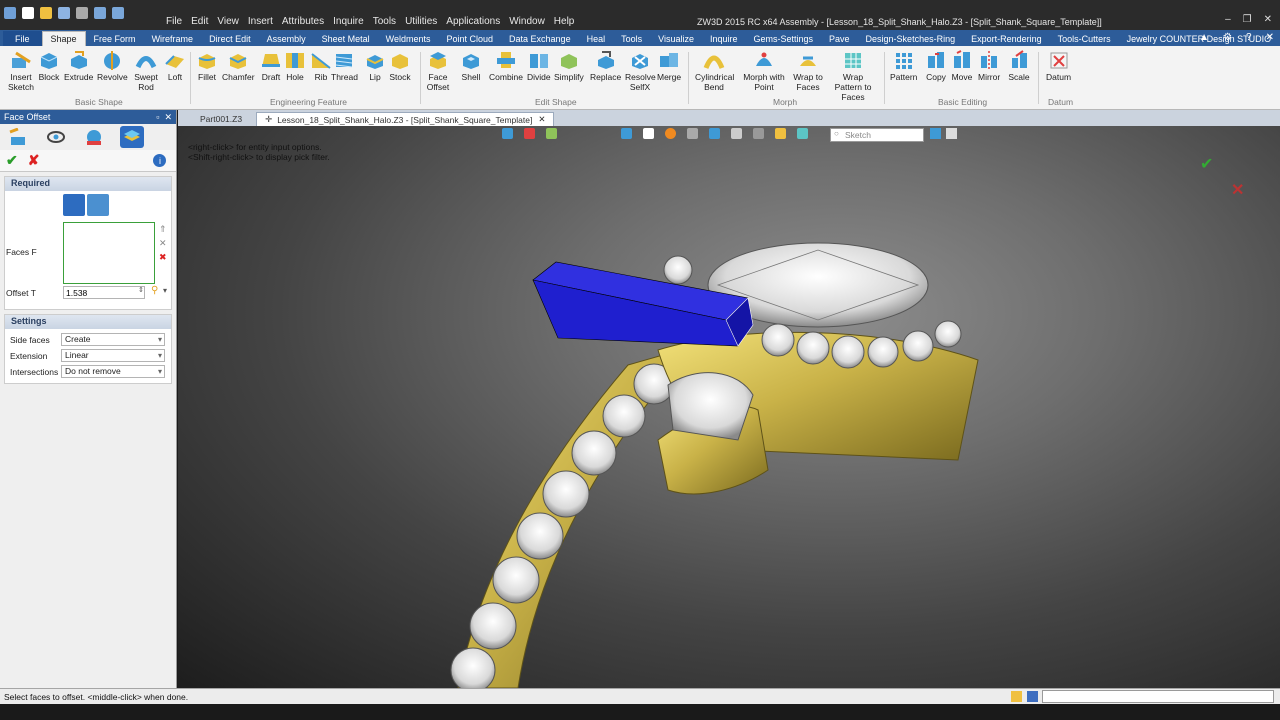  I want to click on menu-edit: Edit, so click(199, 21).